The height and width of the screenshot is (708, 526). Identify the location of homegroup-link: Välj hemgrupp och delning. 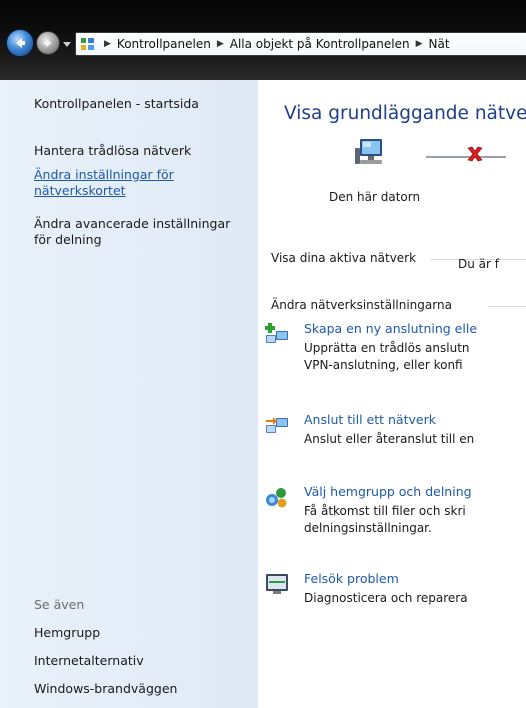
(415, 492).